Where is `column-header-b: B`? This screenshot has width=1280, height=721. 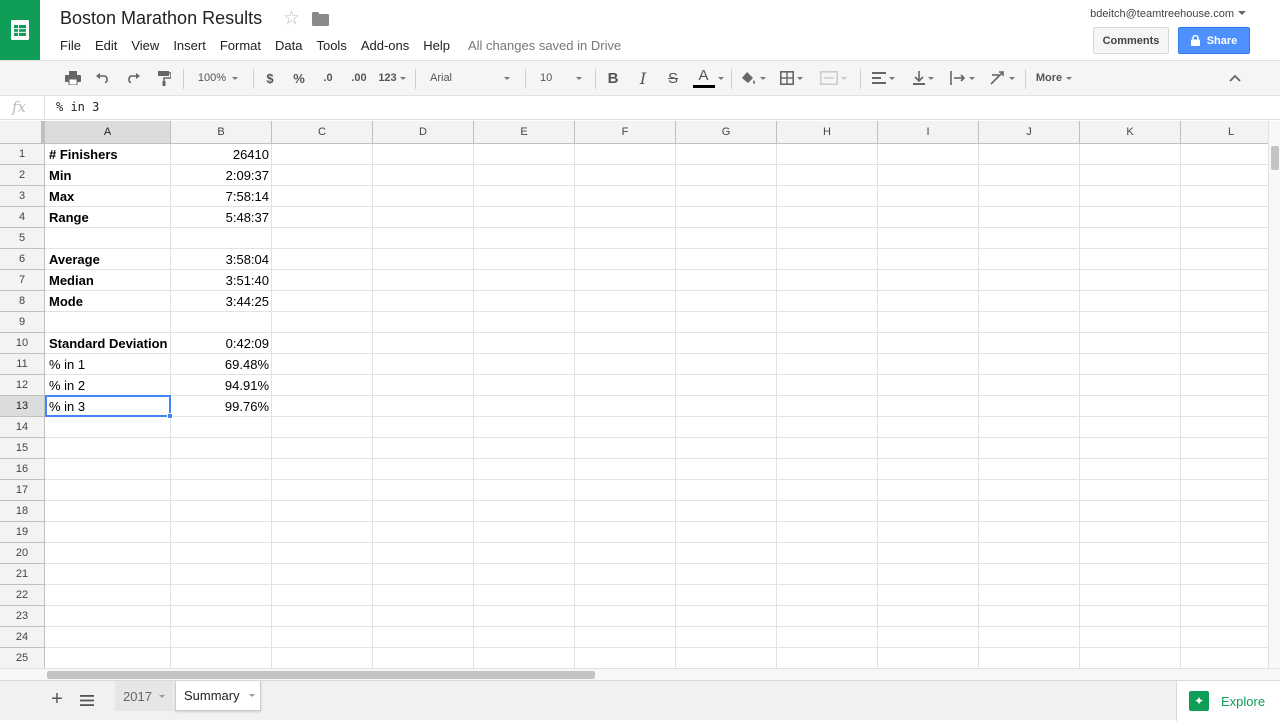
column-header-b: B is located at coordinates (221, 132).